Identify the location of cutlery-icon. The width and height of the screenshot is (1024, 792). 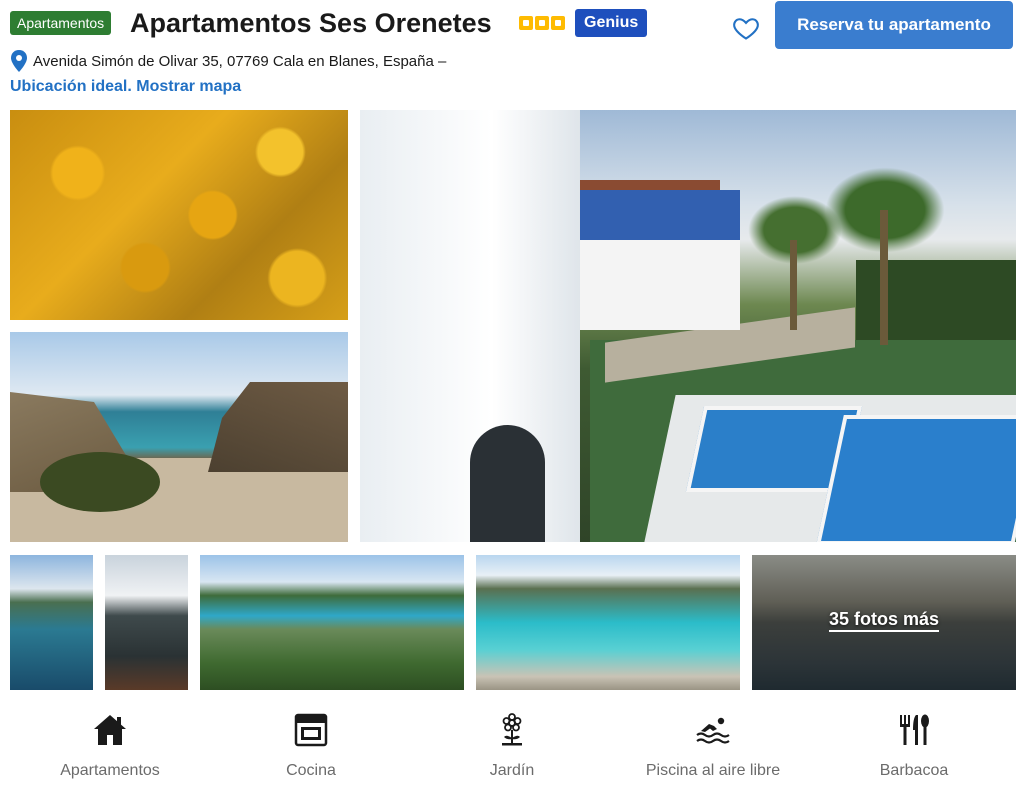
(914, 729).